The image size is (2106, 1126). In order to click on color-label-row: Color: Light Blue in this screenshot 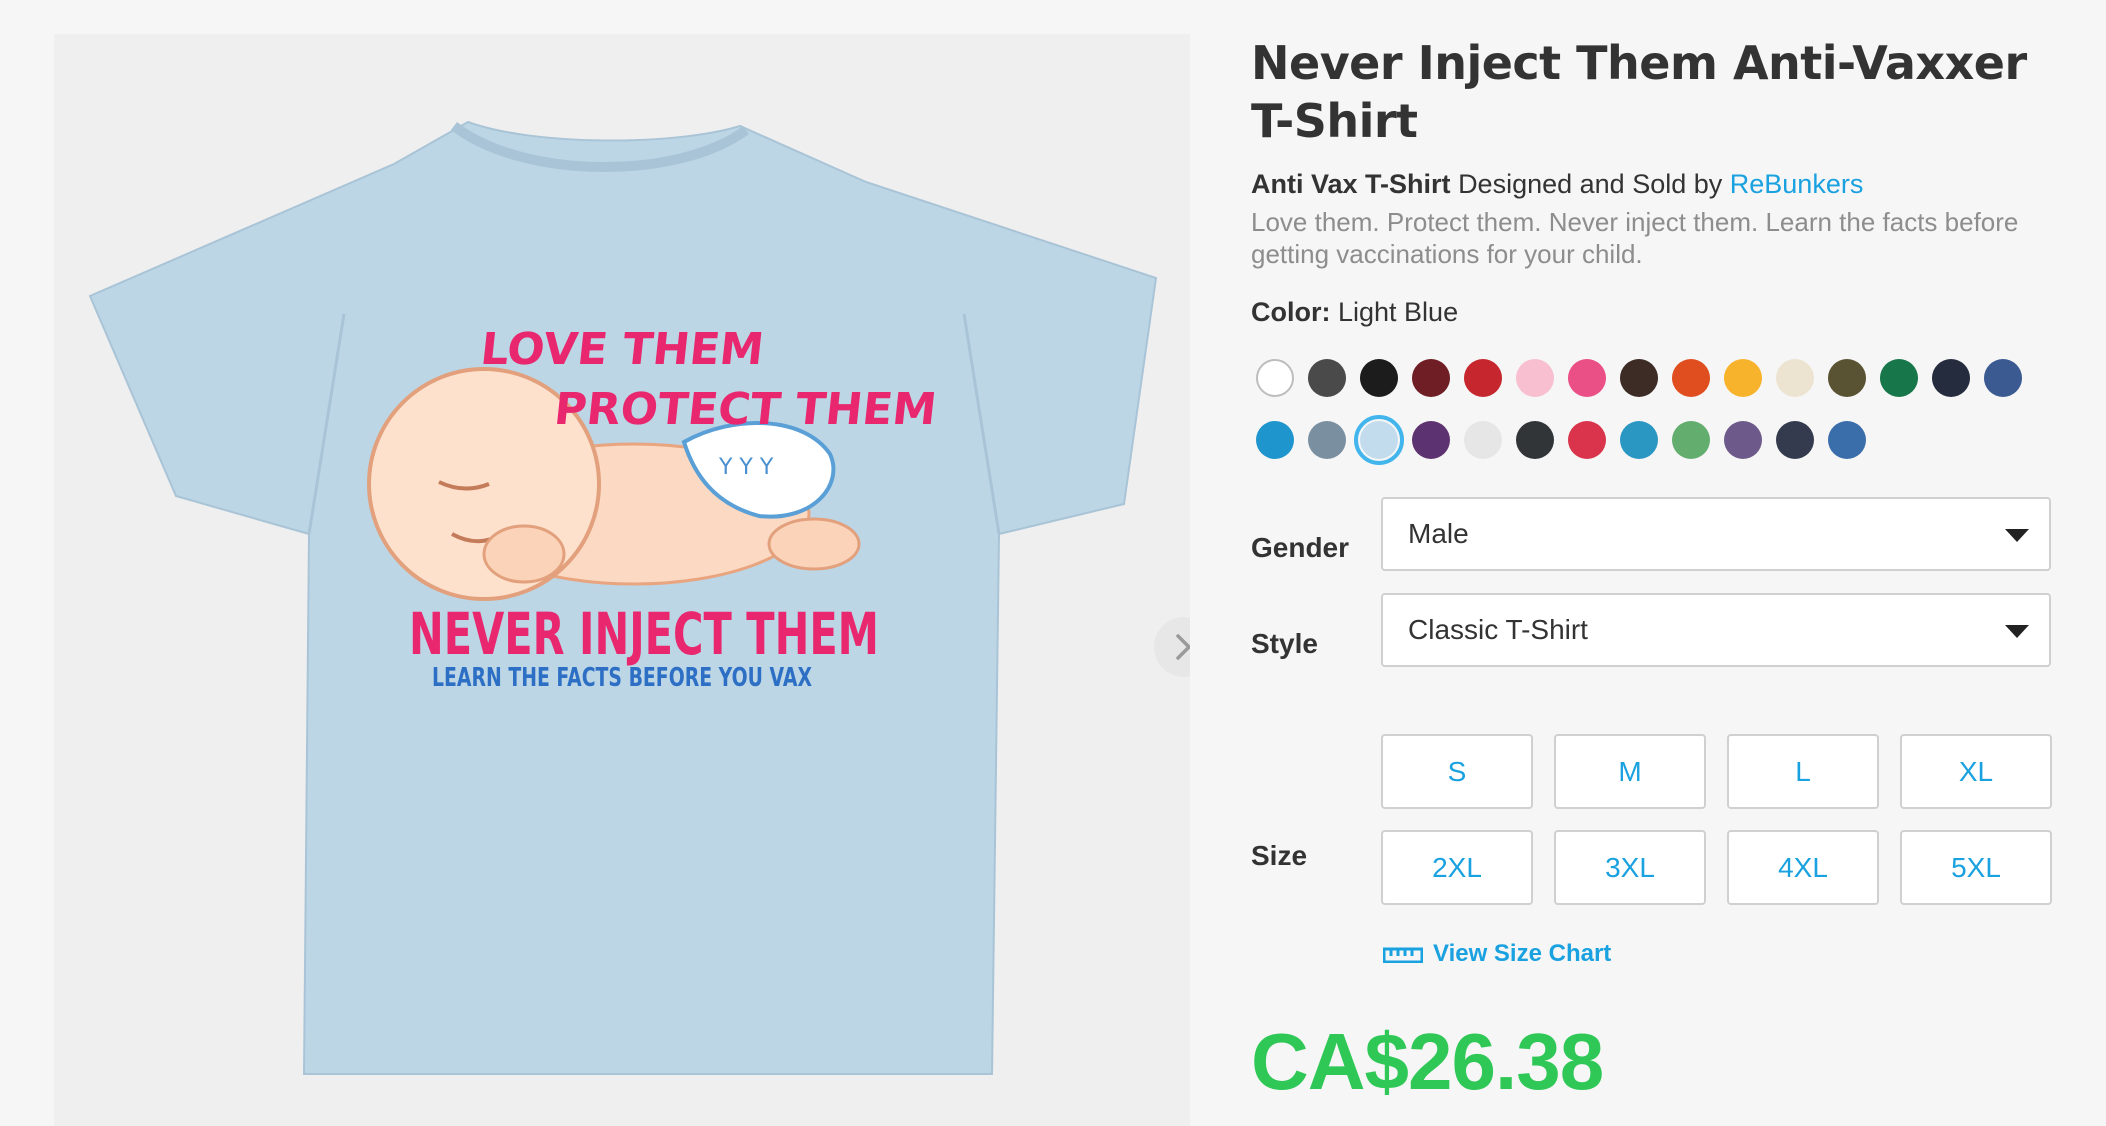, I will do `click(1656, 312)`.